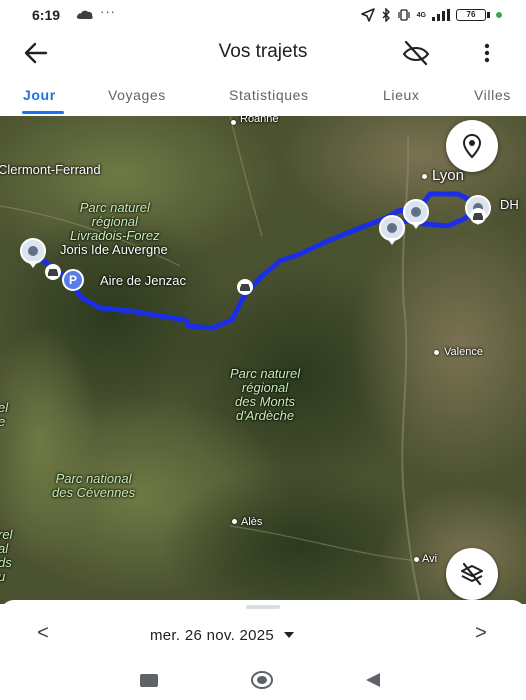 The image size is (526, 700). Describe the element at coordinates (404, 15) in the screenshot. I see `vibrate-icon` at that location.